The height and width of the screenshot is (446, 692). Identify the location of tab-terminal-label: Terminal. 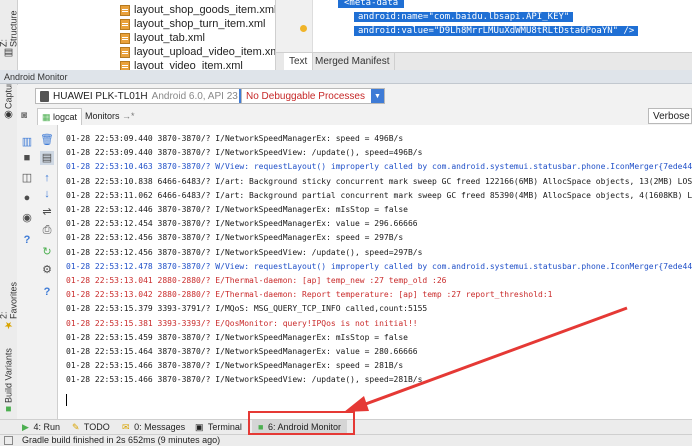
(224, 427).